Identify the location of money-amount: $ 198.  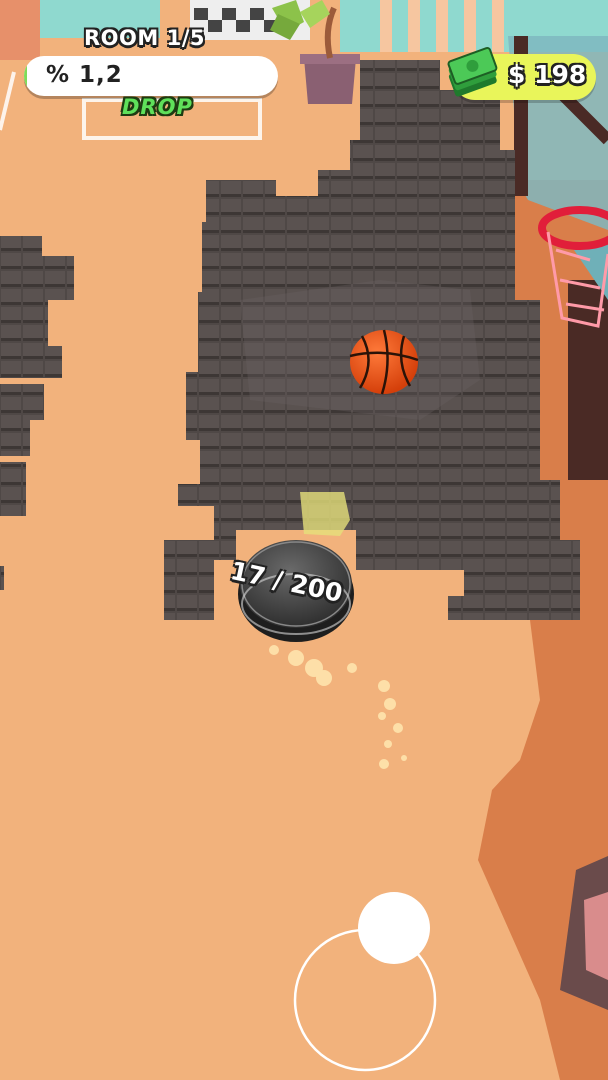
(547, 74).